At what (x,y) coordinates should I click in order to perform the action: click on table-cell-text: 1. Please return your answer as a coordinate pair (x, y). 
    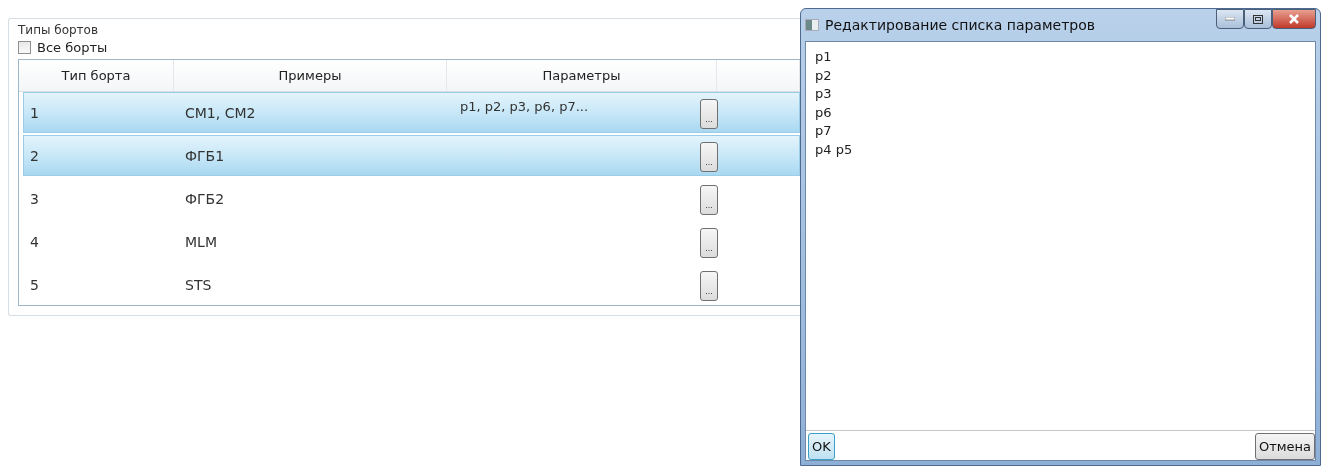
    Looking at the image, I should click on (34, 113).